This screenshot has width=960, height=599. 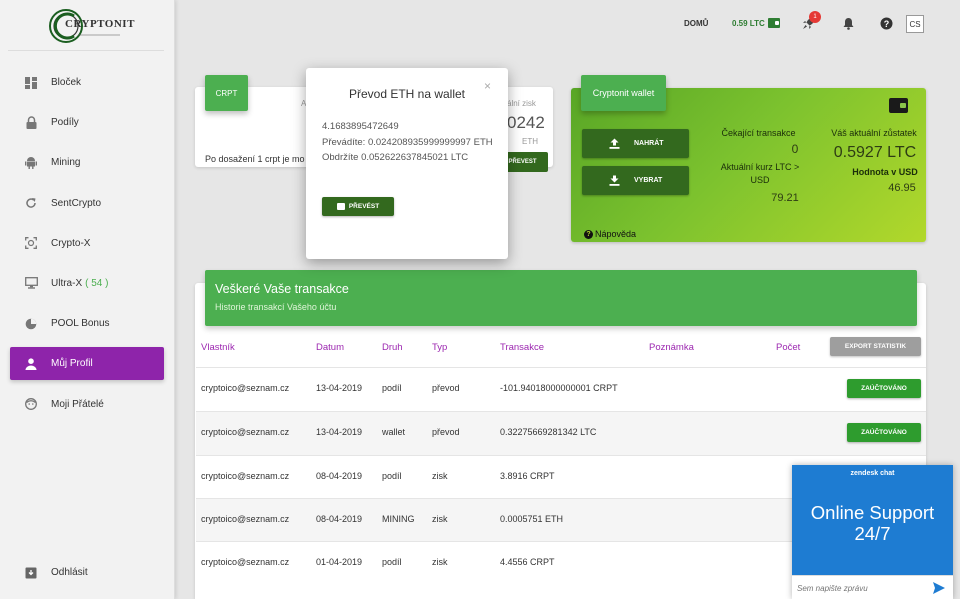 I want to click on column-header-kind: Druh, so click(x=392, y=347).